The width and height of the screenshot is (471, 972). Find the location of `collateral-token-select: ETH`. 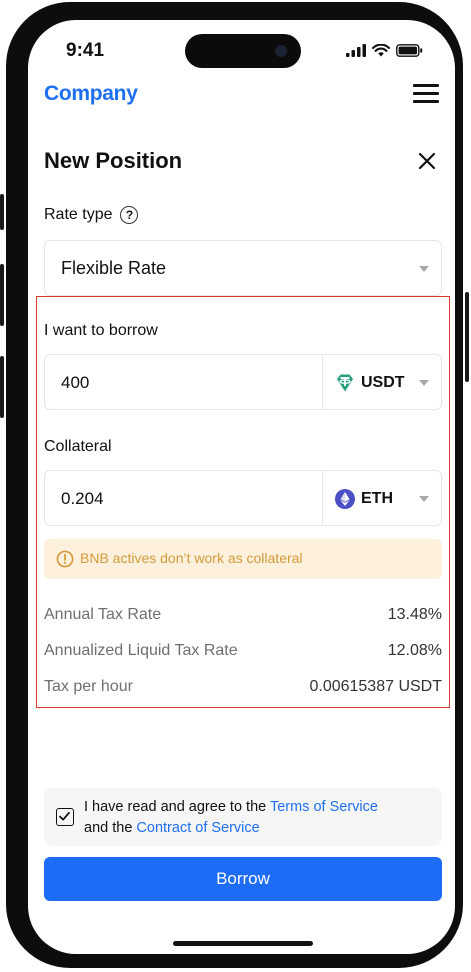

collateral-token-select: ETH is located at coordinates (382, 498).